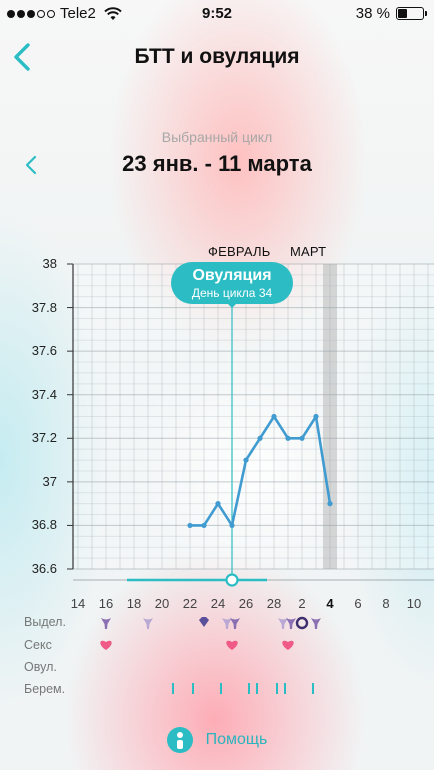 The width and height of the screenshot is (434, 770). I want to click on x-tick-label: 20, so click(162, 603).